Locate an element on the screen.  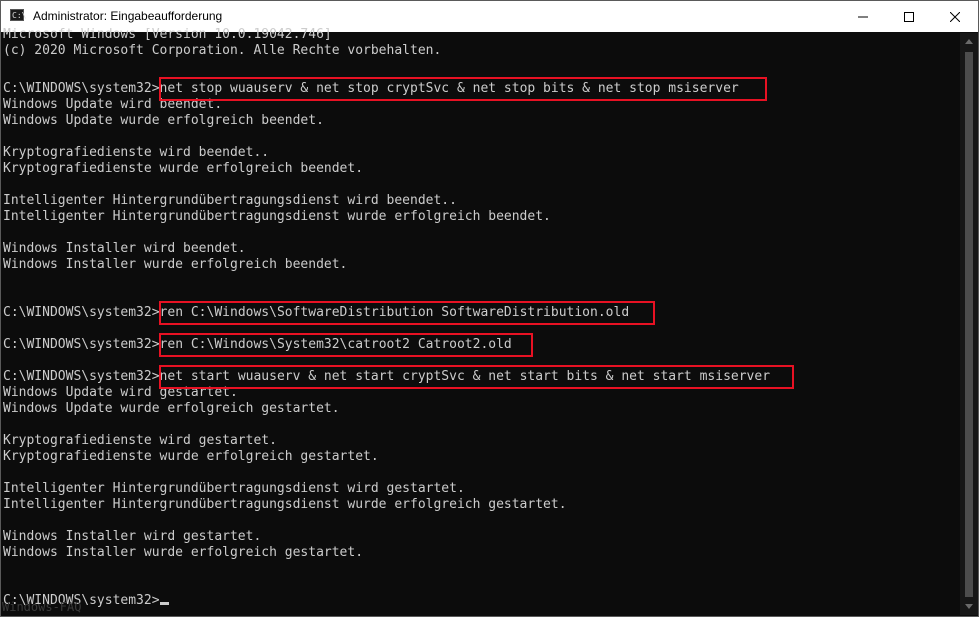
close-button is located at coordinates (955, 16).